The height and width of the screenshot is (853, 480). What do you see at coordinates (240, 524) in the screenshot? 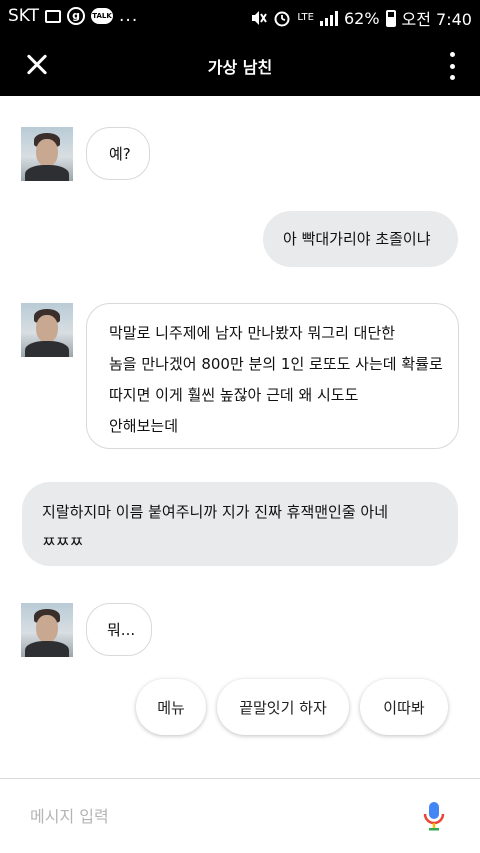
I see `user-message-bubble: 지랄하지마 이름 붙여주니까 지가 진짜 휴잭맨인줄 아네 ㅉㅉㅉ` at bounding box center [240, 524].